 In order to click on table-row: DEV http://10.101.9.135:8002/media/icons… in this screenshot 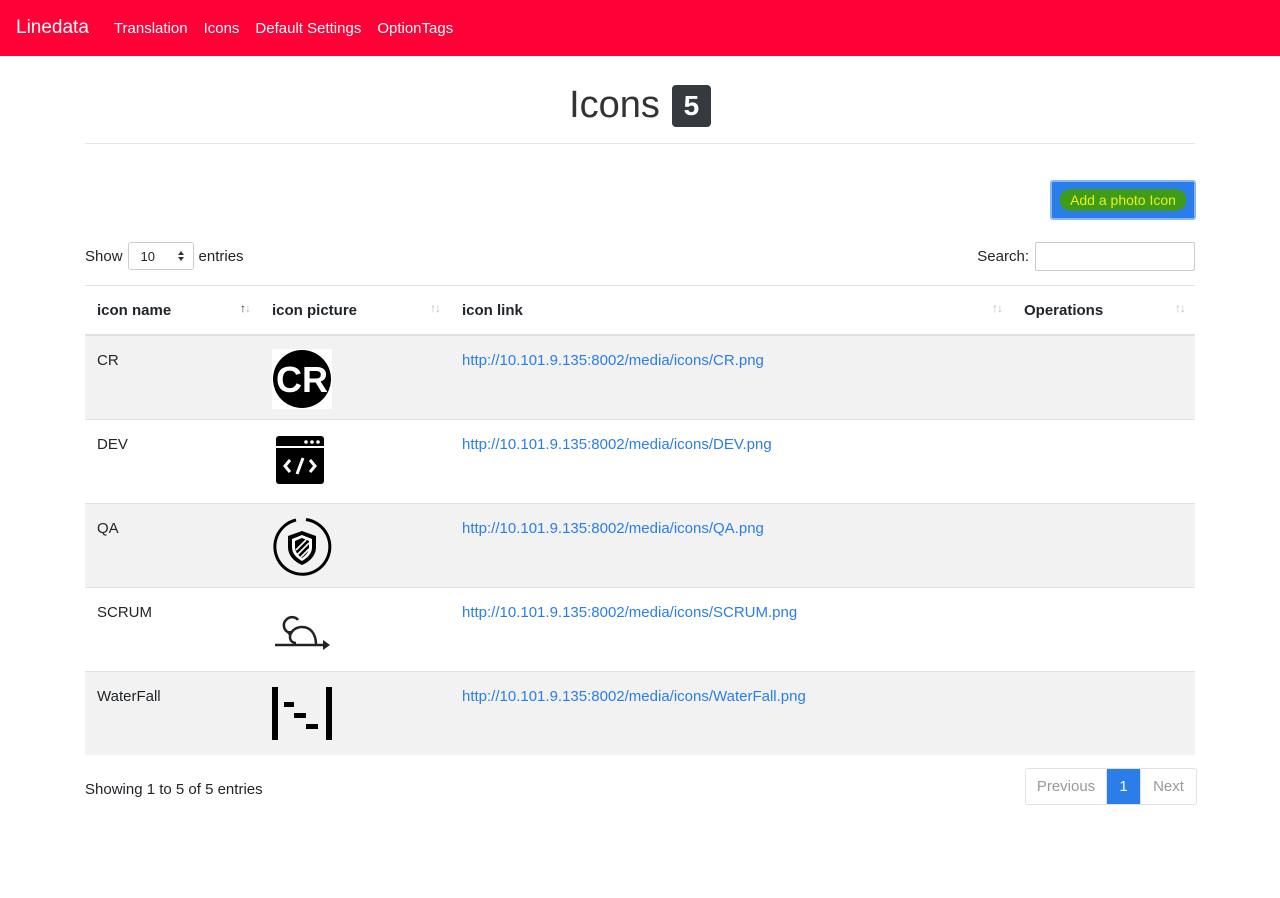, I will do `click(640, 460)`.